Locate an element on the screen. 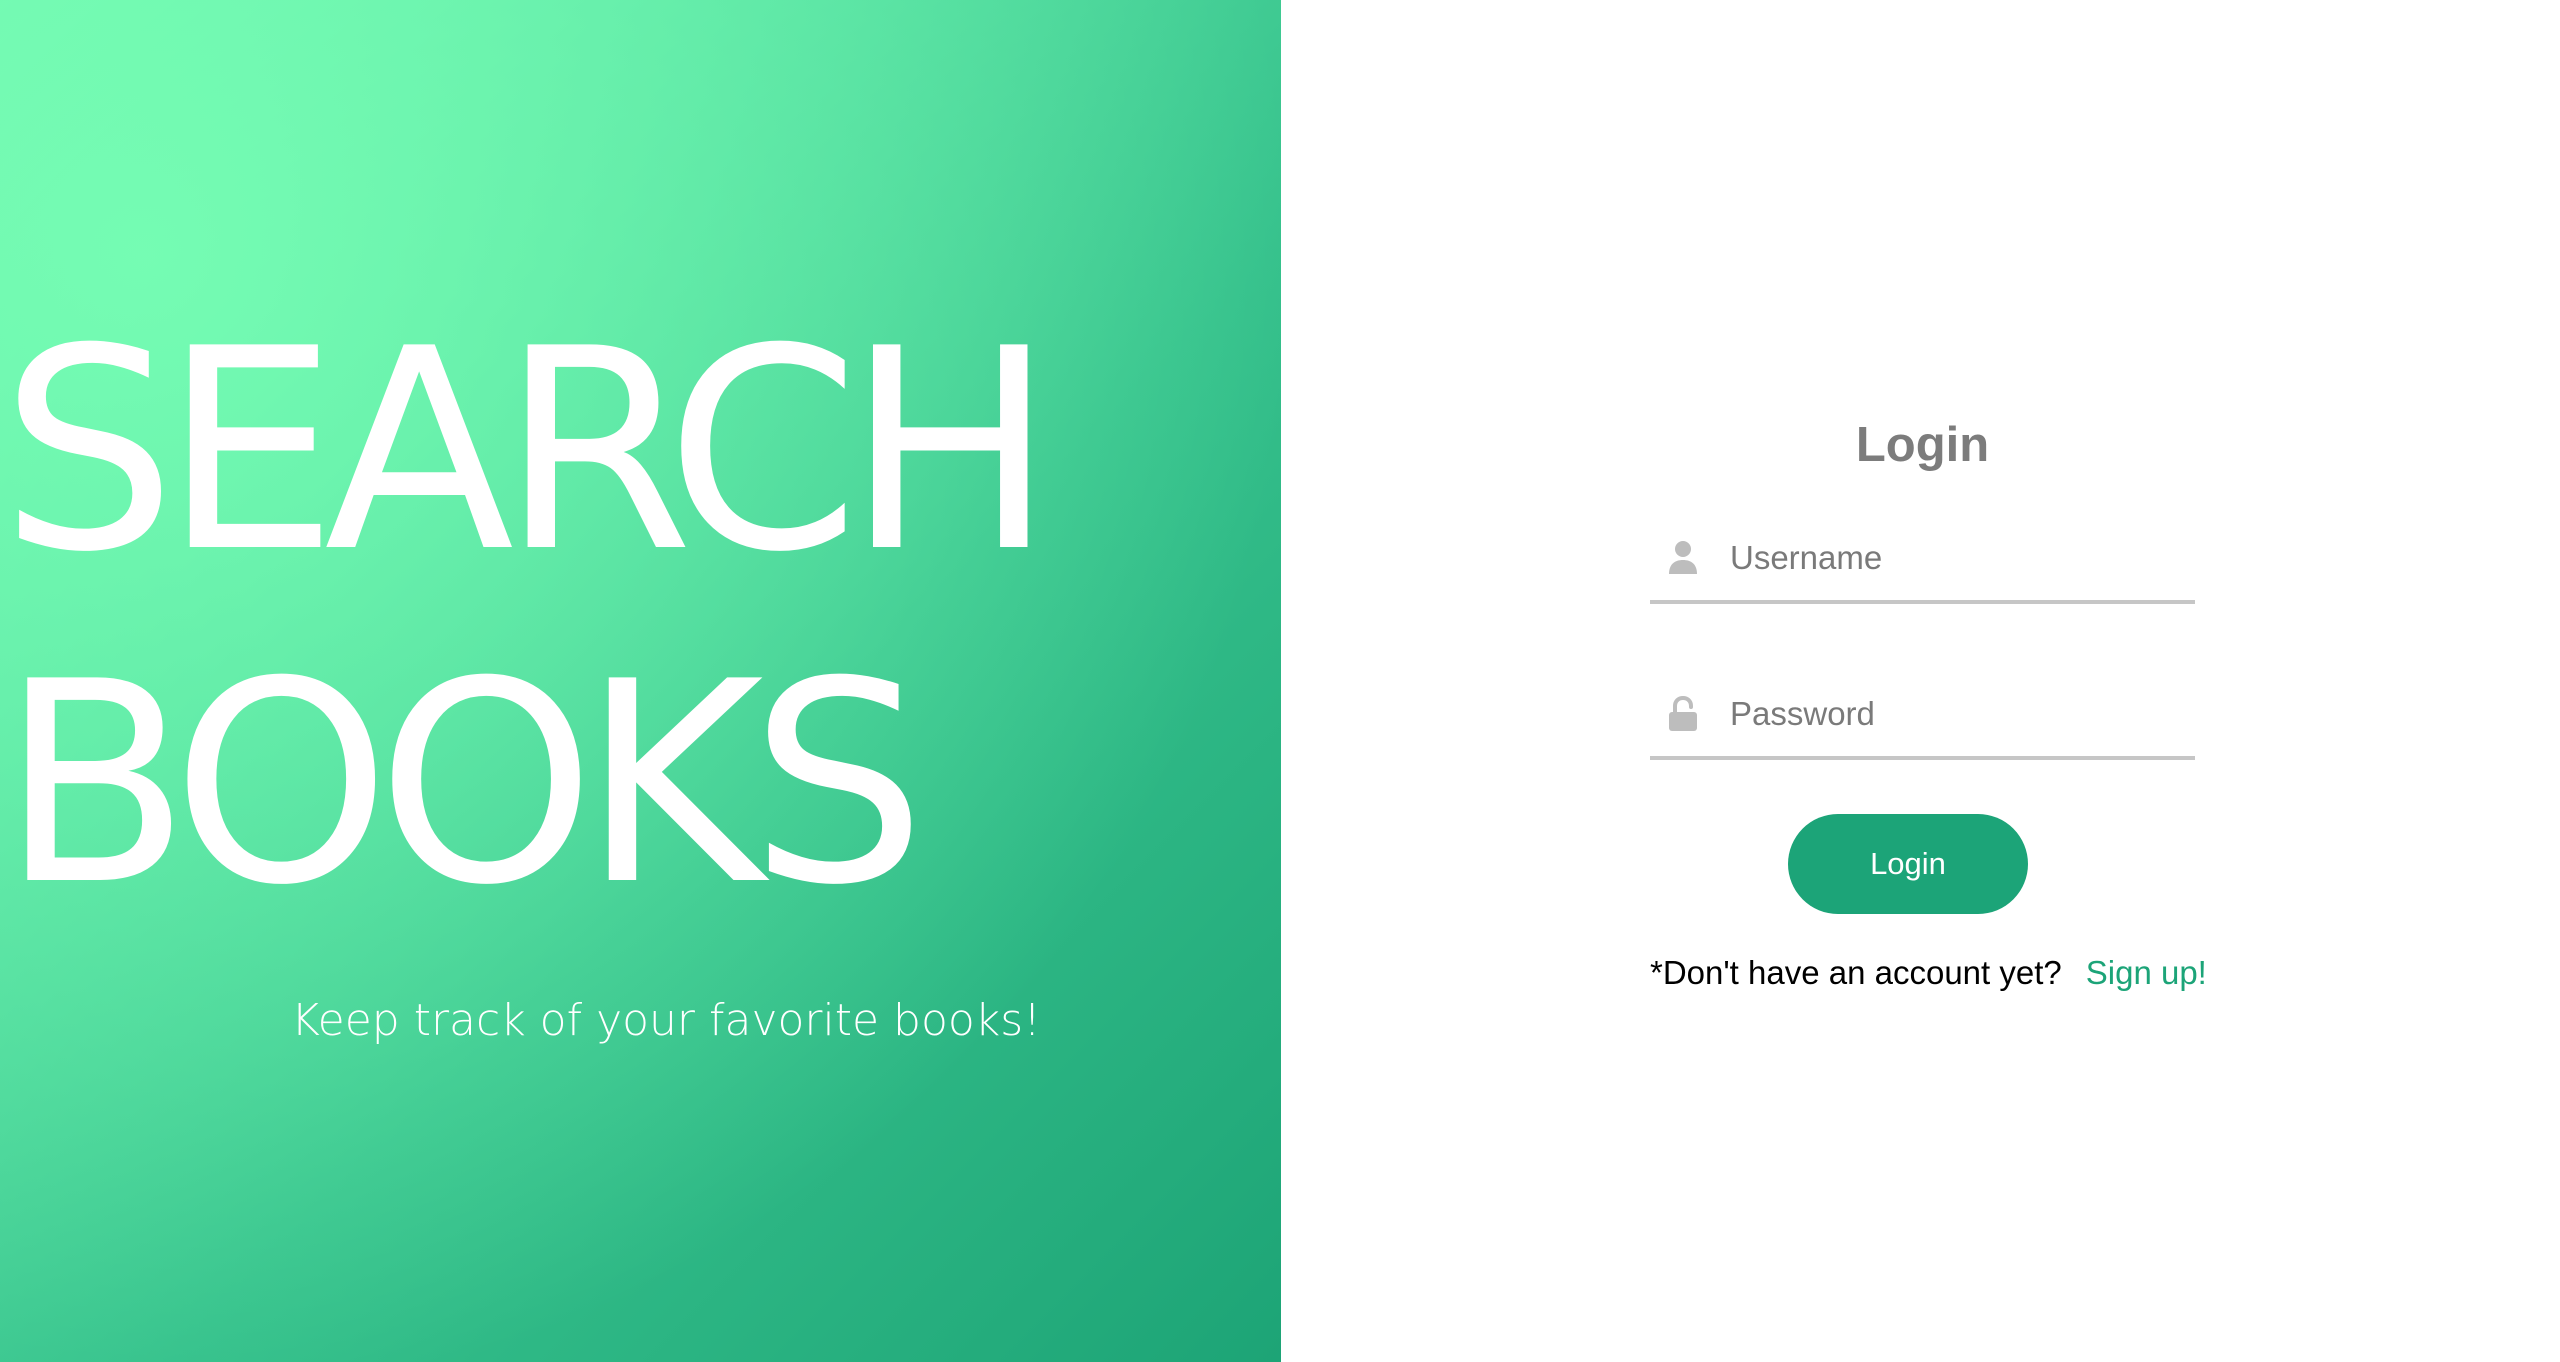 The height and width of the screenshot is (1362, 2560). password-field is located at coordinates (1922, 716).